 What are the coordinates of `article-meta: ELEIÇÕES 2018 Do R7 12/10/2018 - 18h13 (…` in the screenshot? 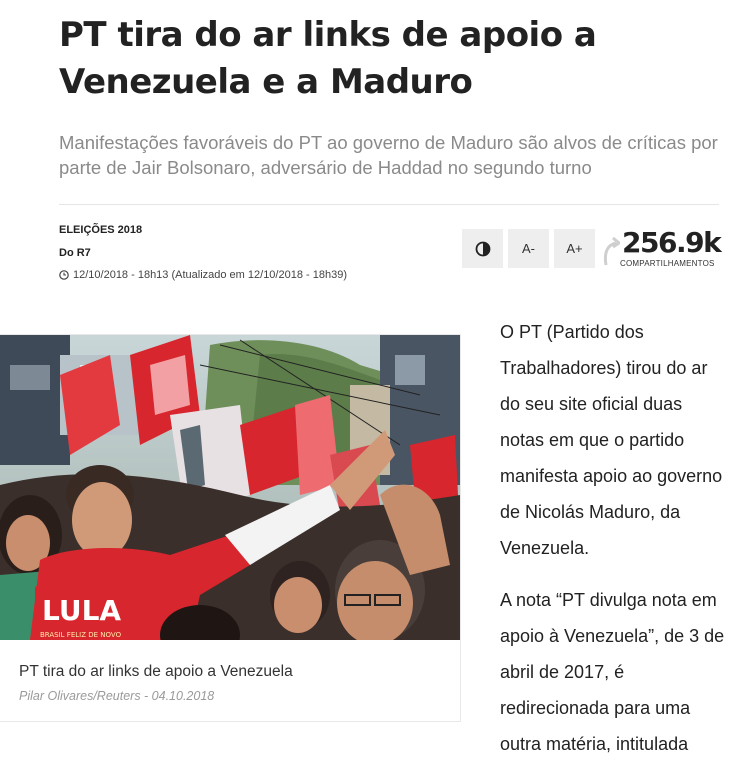 It's located at (259, 252).